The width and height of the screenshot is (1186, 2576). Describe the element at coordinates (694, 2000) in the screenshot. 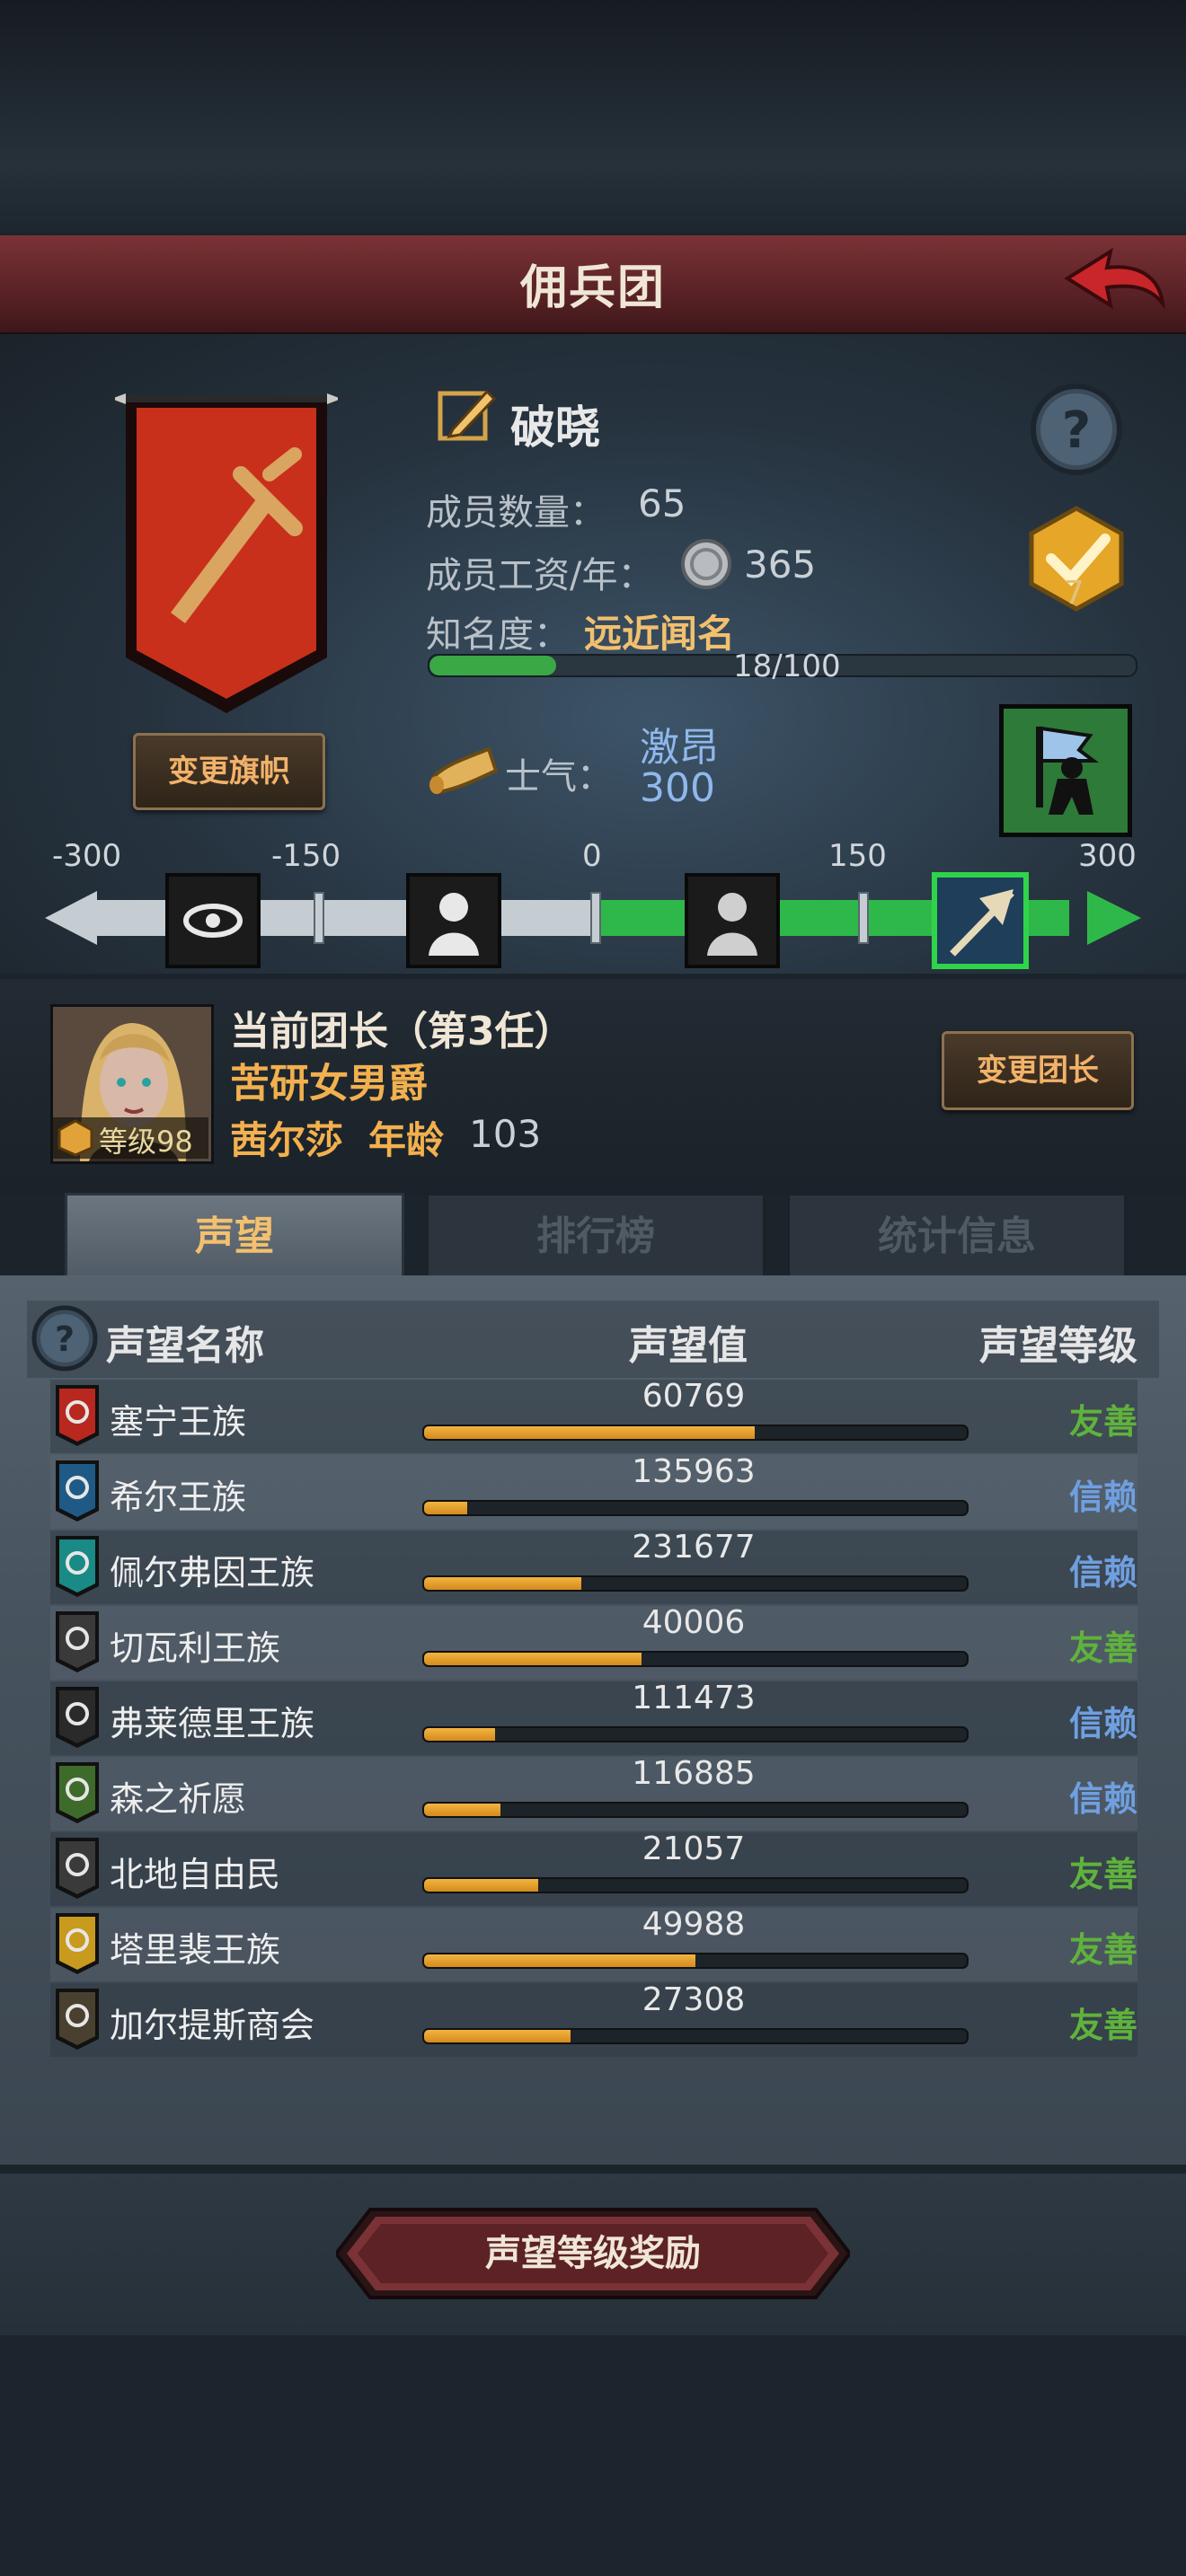

I see `reputation-value: 27308` at that location.